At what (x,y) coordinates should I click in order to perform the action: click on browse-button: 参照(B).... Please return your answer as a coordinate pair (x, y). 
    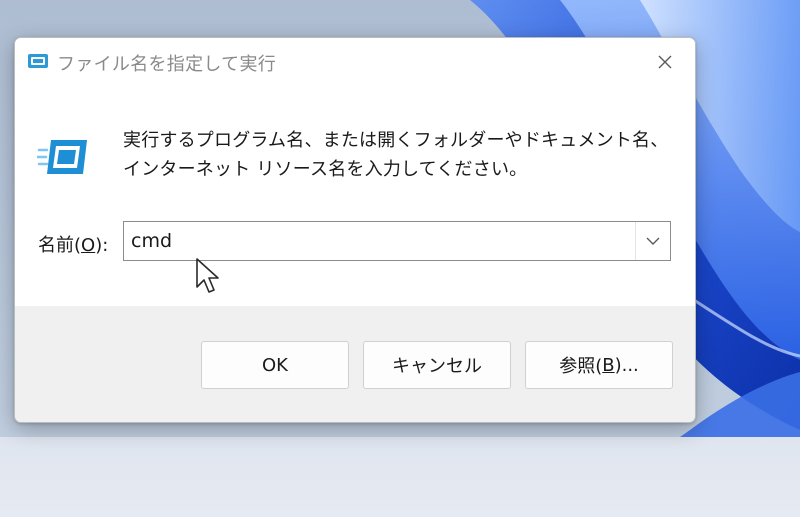
    Looking at the image, I should click on (599, 365).